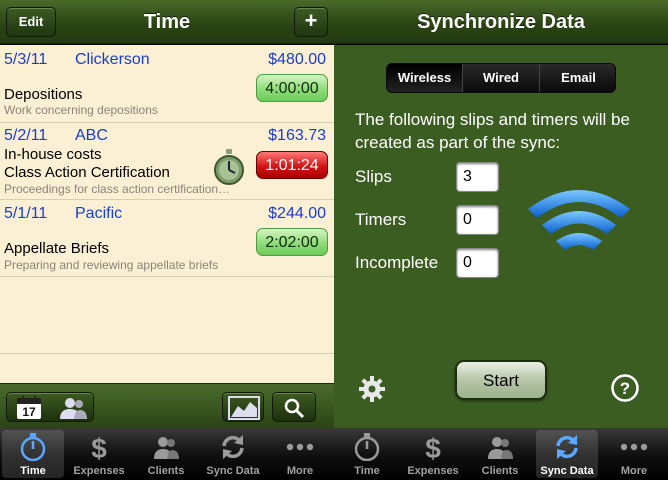 The width and height of the screenshot is (668, 480). I want to click on sync-method-segmented-control: Wireless Wired Email, so click(501, 78).